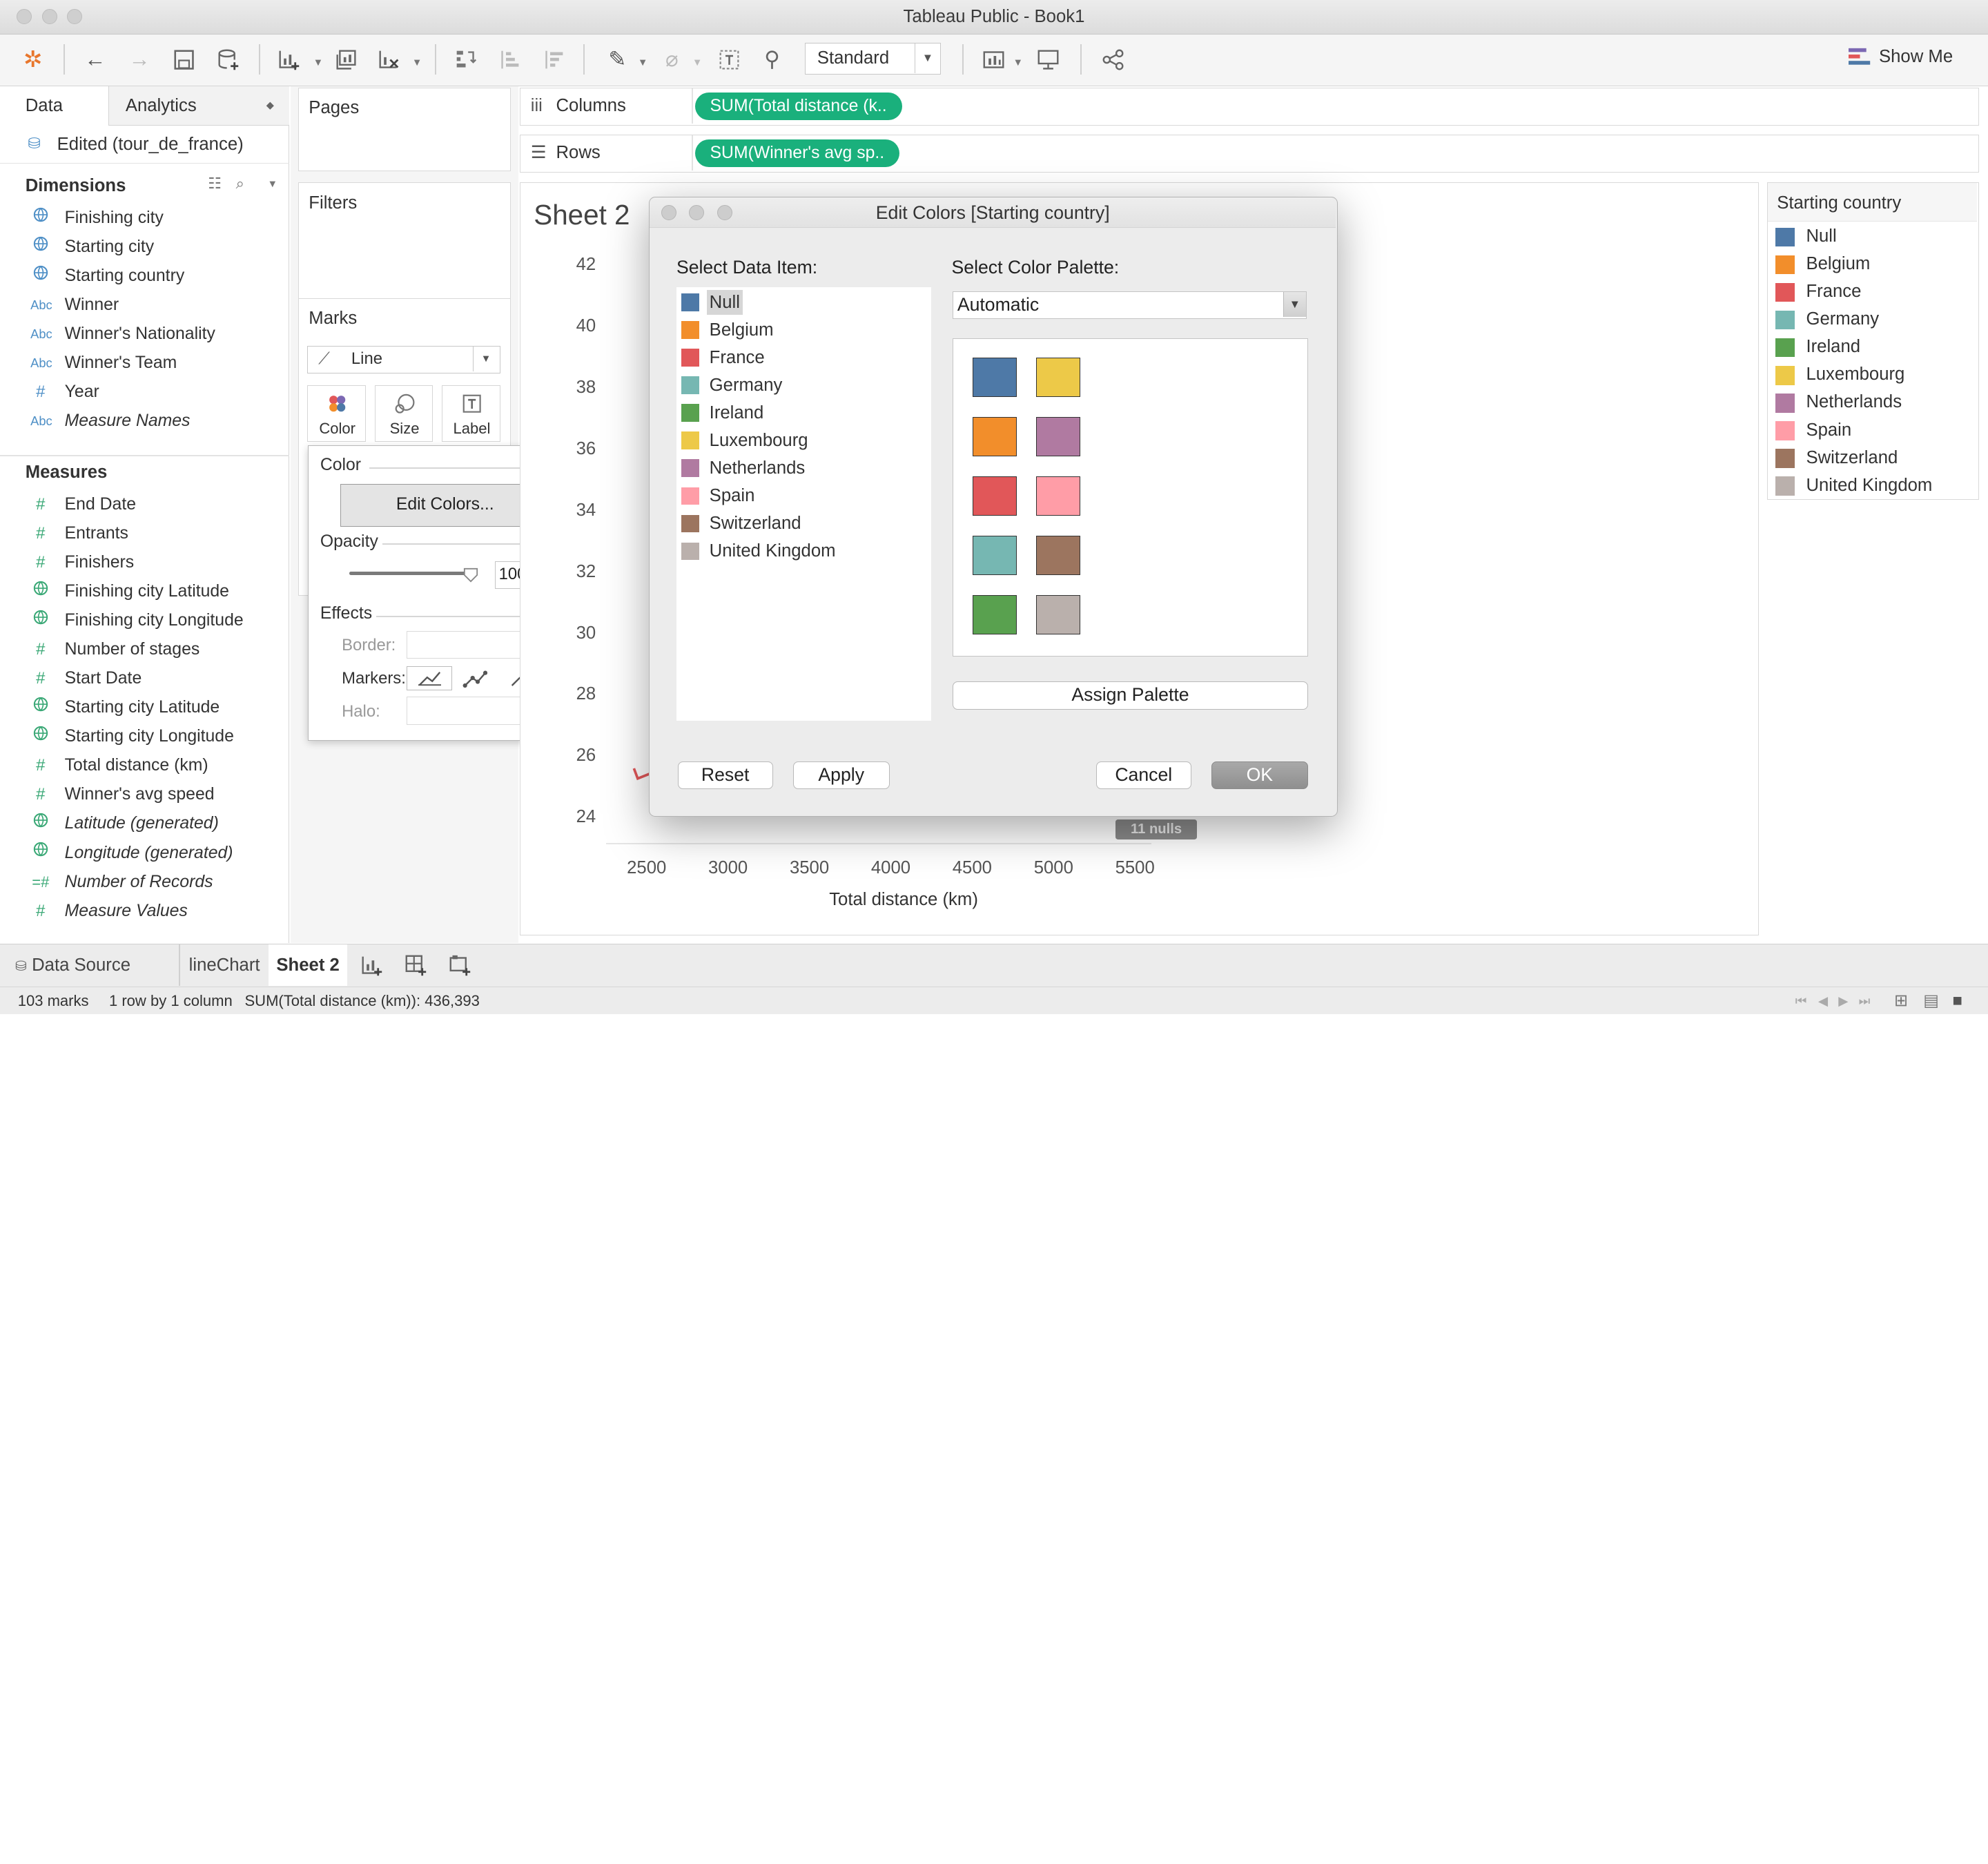 The width and height of the screenshot is (1988, 1864). I want to click on show-me-button: Show Me, so click(1900, 57).